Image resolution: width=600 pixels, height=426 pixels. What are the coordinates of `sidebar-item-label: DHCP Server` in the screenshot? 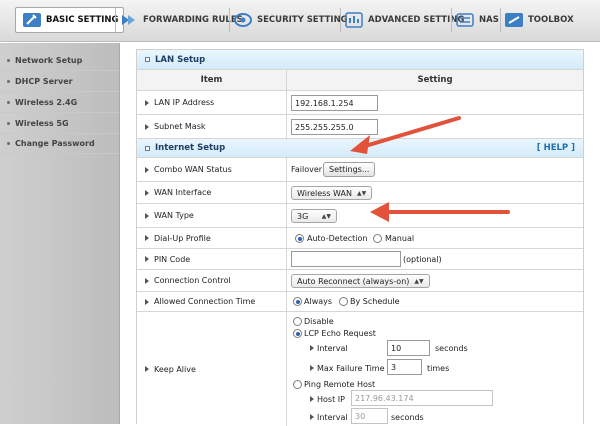 It's located at (44, 81).